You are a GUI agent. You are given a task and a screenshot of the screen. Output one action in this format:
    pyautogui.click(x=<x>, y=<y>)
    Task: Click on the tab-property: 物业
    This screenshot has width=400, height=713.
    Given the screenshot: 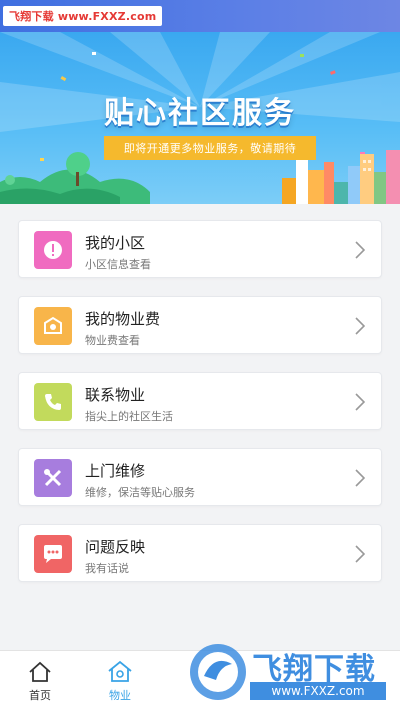 What is the action you would take?
    pyautogui.click(x=120, y=682)
    